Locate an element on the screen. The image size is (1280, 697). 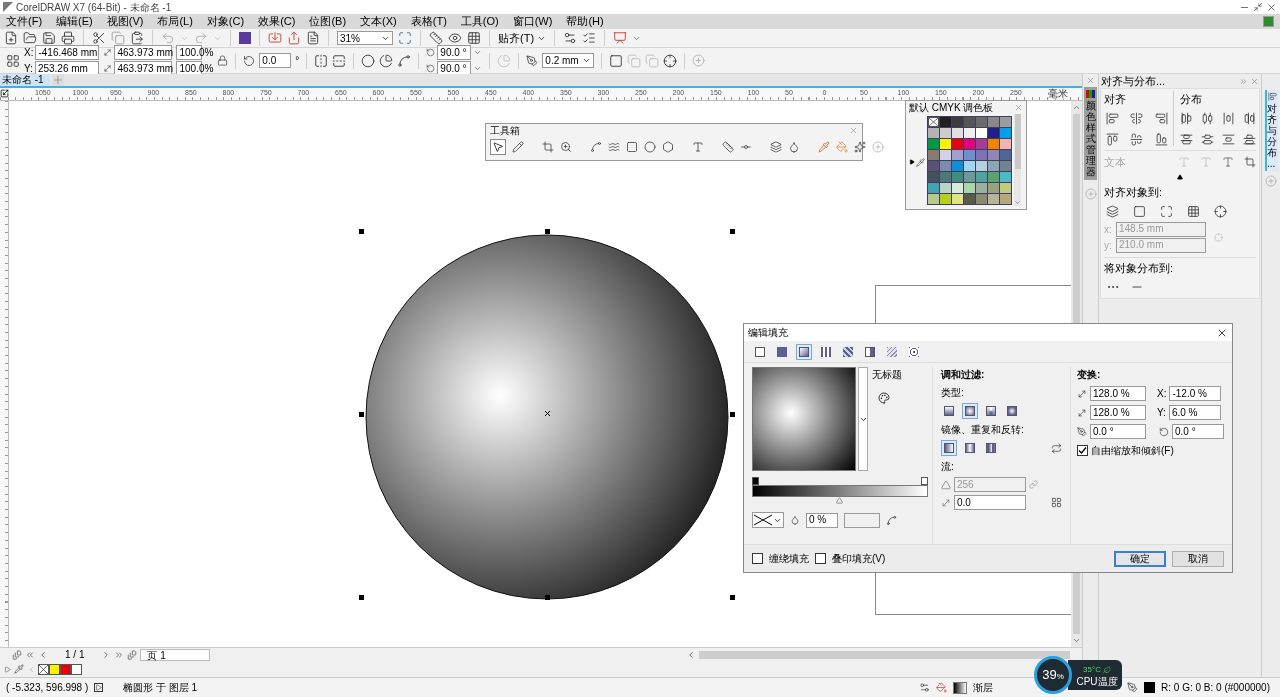
dialog-title: 编辑填充 is located at coordinates (768, 333).